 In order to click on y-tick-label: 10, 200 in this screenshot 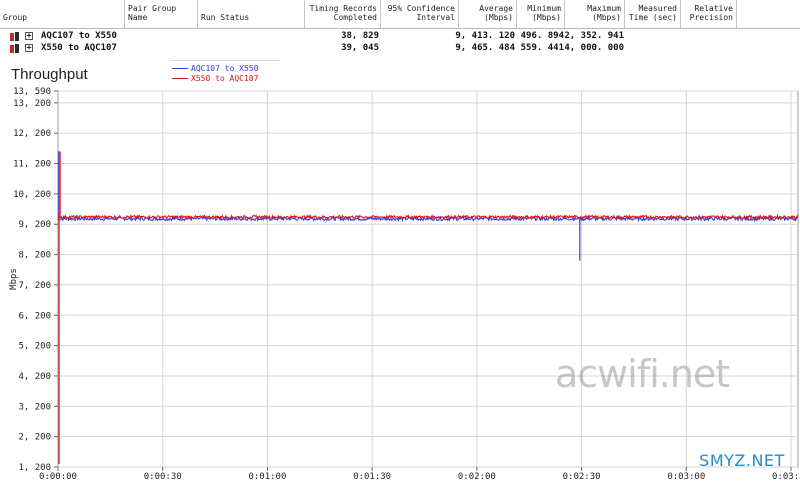, I will do `click(32, 195)`.